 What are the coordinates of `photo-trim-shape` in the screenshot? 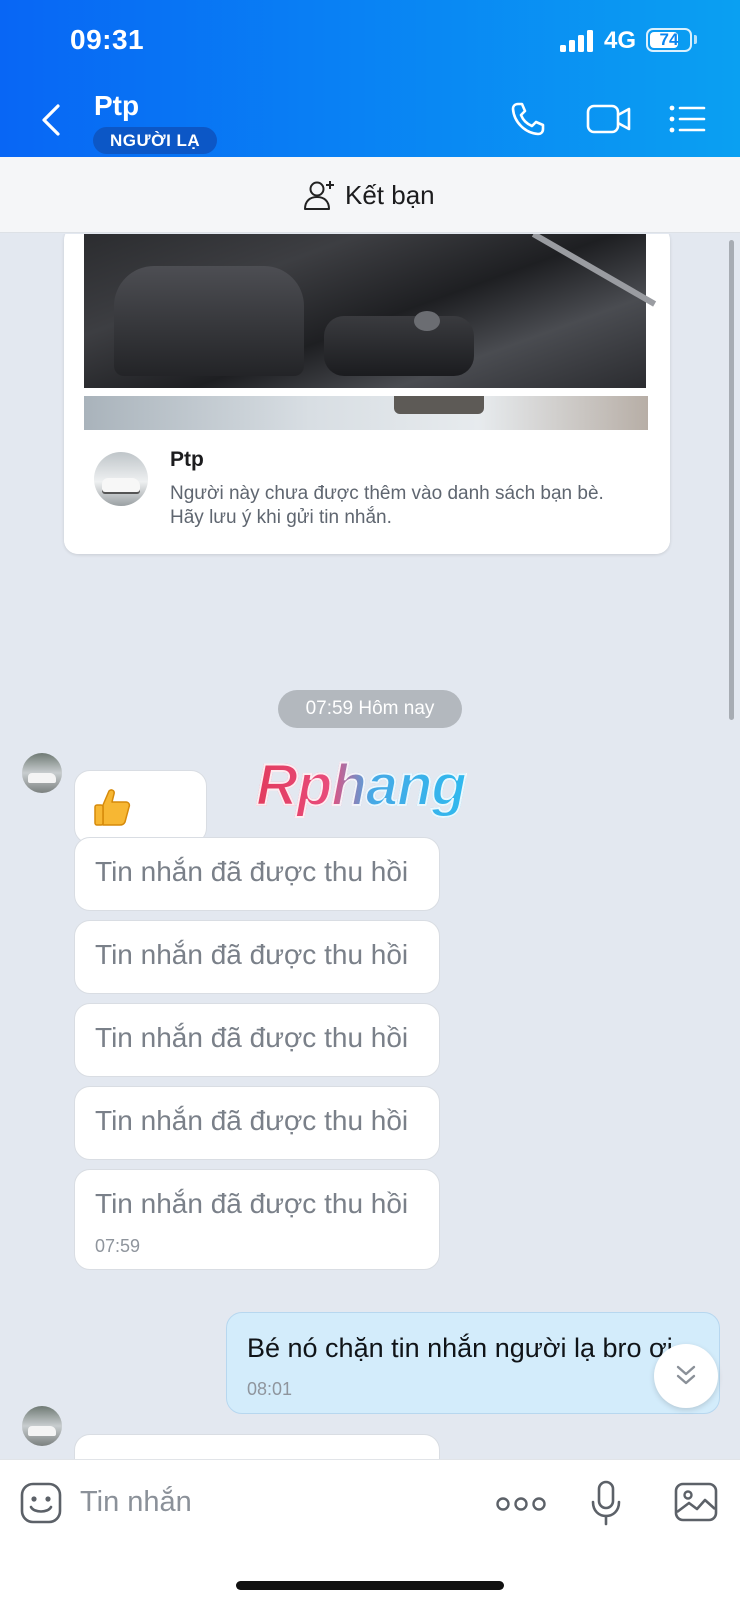 It's located at (594, 270).